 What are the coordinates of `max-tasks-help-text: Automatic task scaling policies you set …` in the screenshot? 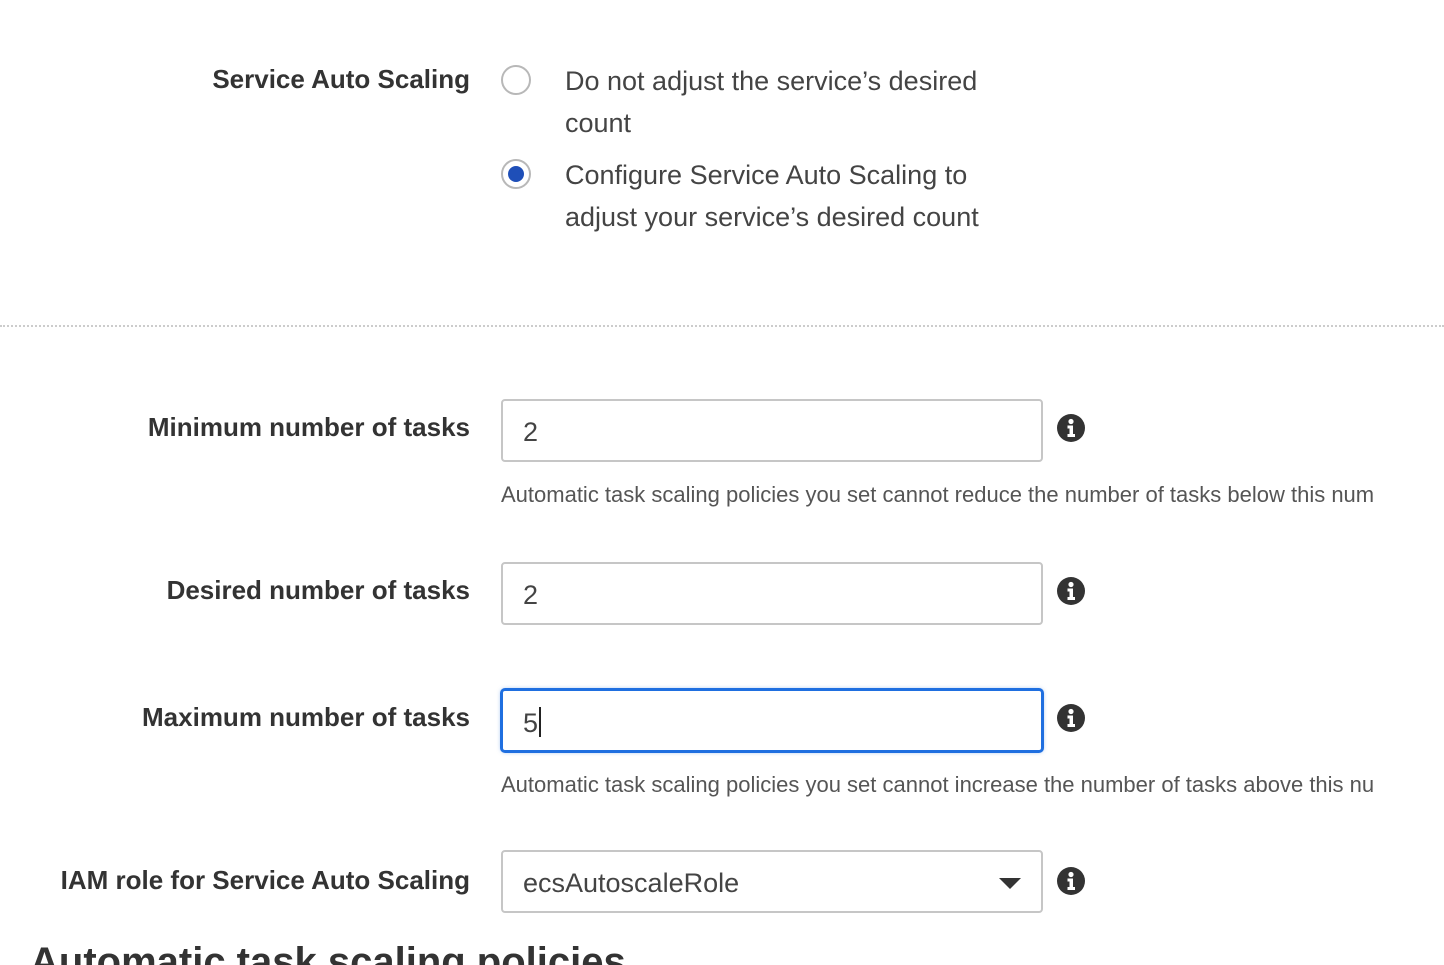 It's located at (938, 784).